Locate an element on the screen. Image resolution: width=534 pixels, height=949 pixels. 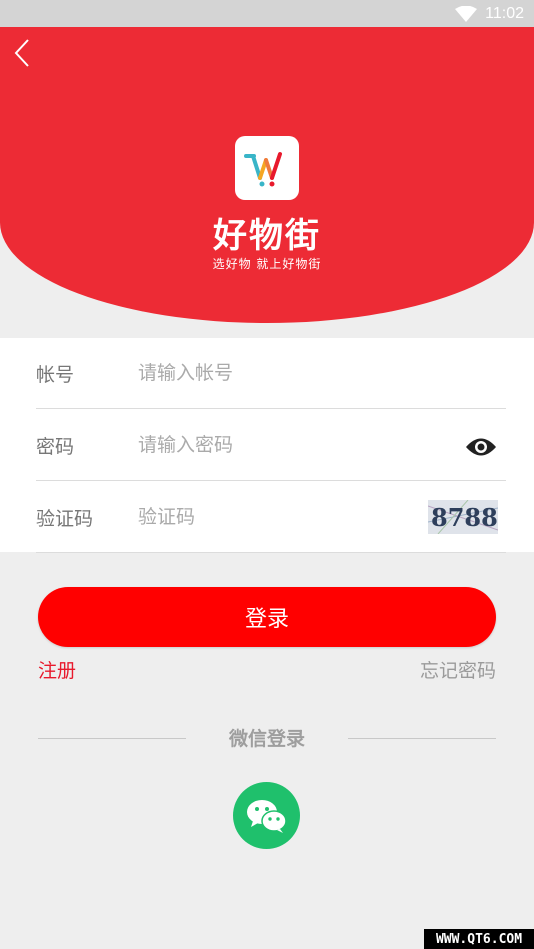
brand-name: 好物街 is located at coordinates (267, 236).